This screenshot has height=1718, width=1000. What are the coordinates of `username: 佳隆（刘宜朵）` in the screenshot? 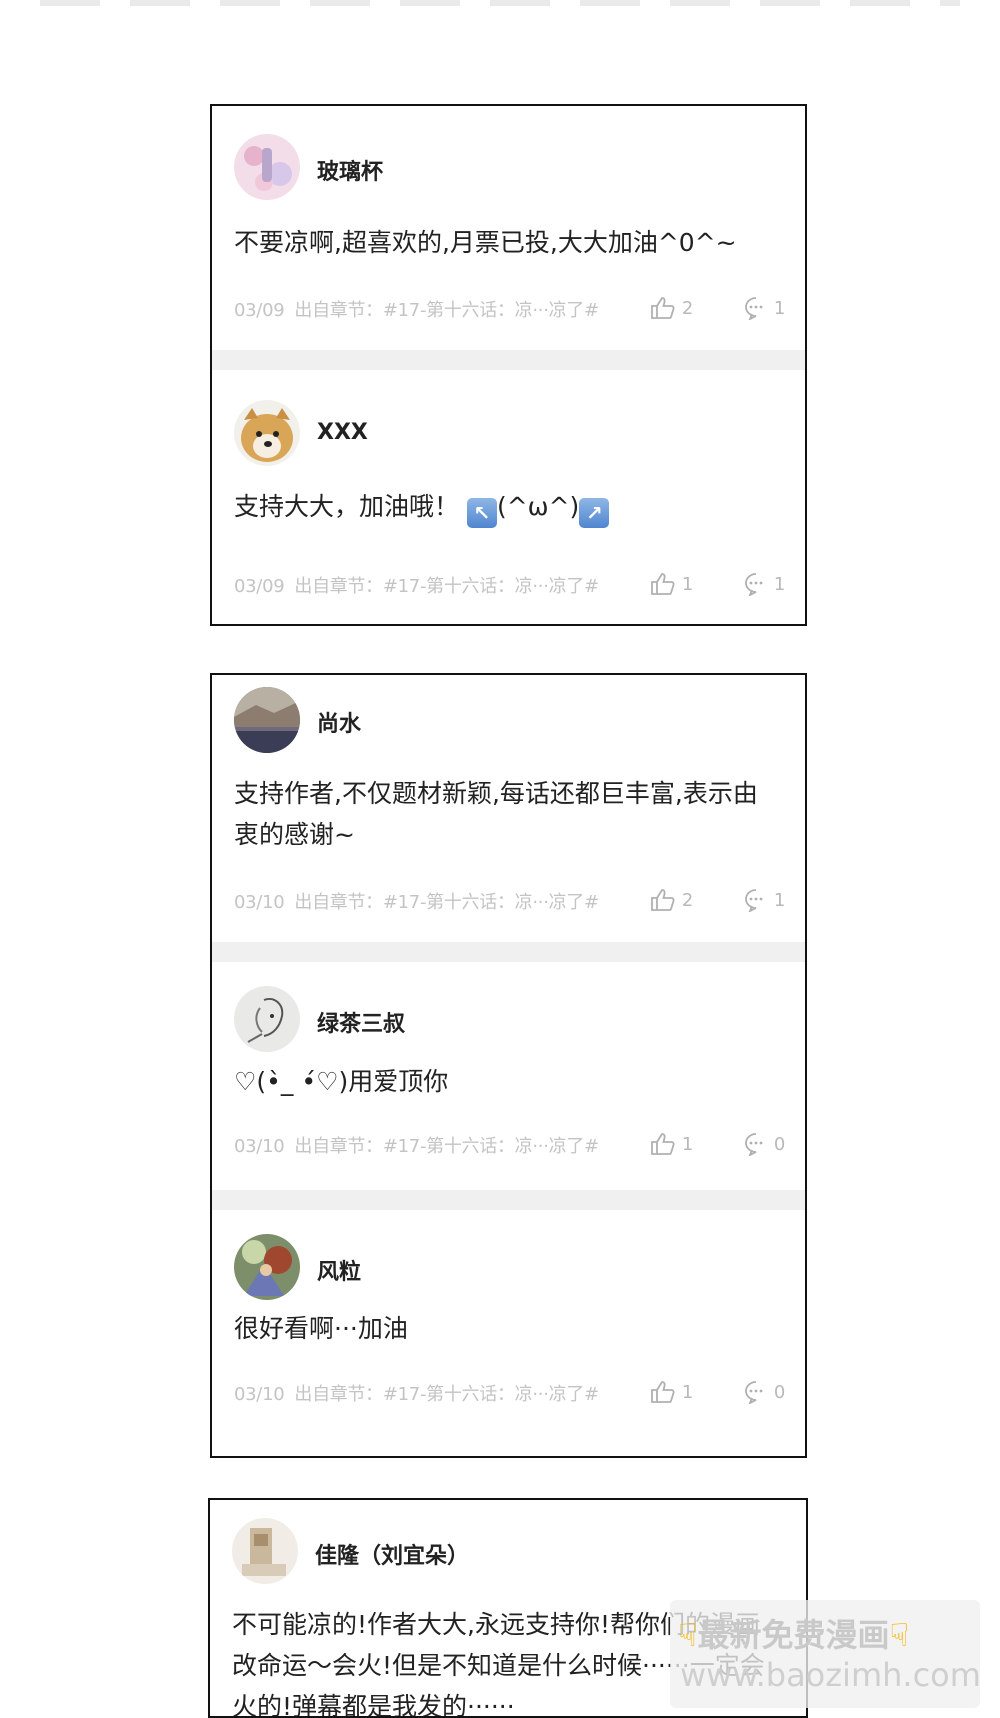 It's located at (392, 1554).